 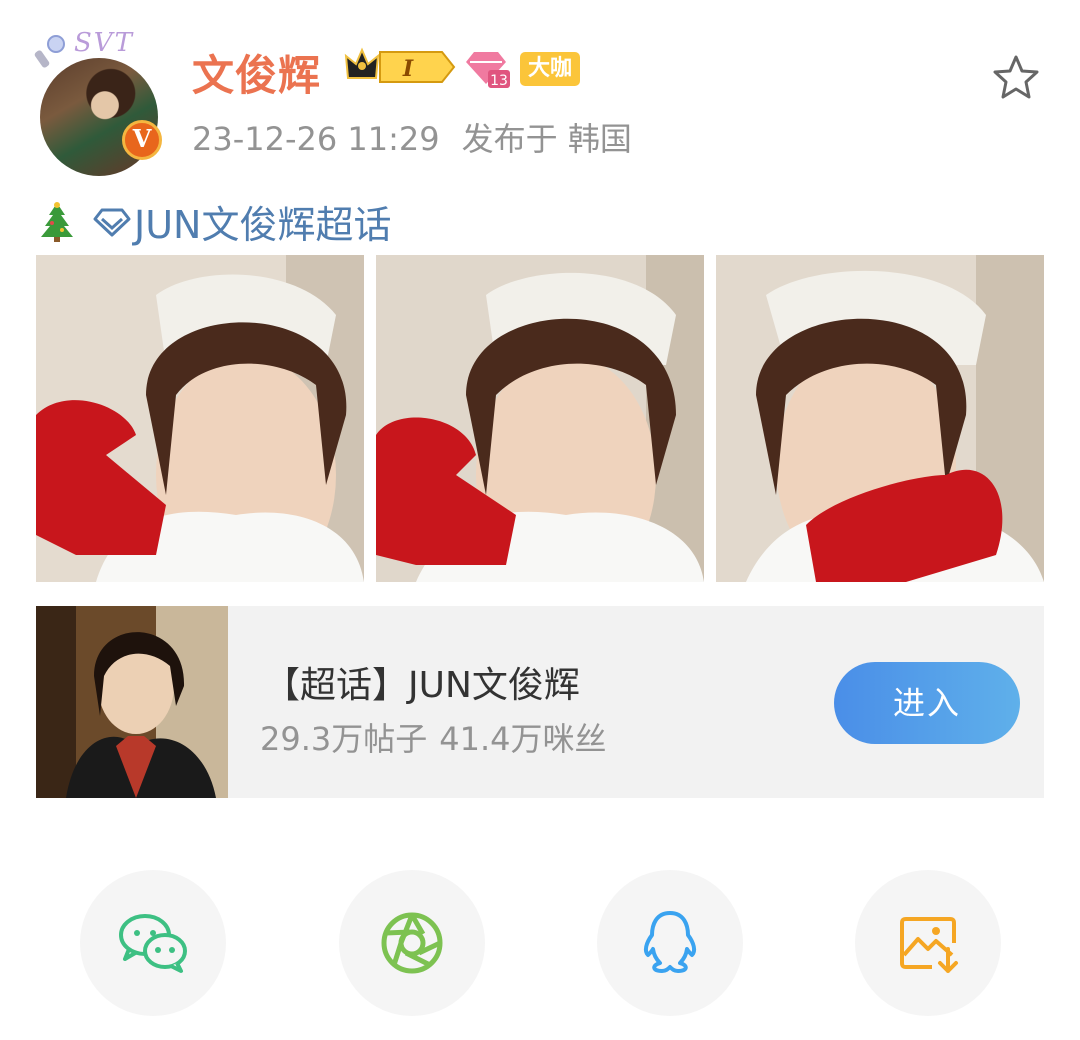 I want to click on favorite-star-icon, so click(x=1016, y=78).